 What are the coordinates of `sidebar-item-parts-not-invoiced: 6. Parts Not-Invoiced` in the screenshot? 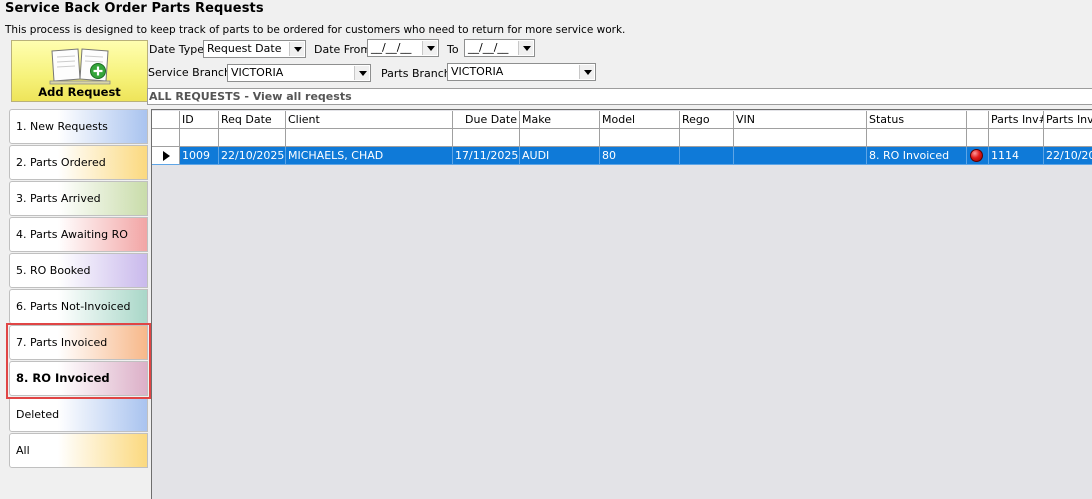 It's located at (78, 306).